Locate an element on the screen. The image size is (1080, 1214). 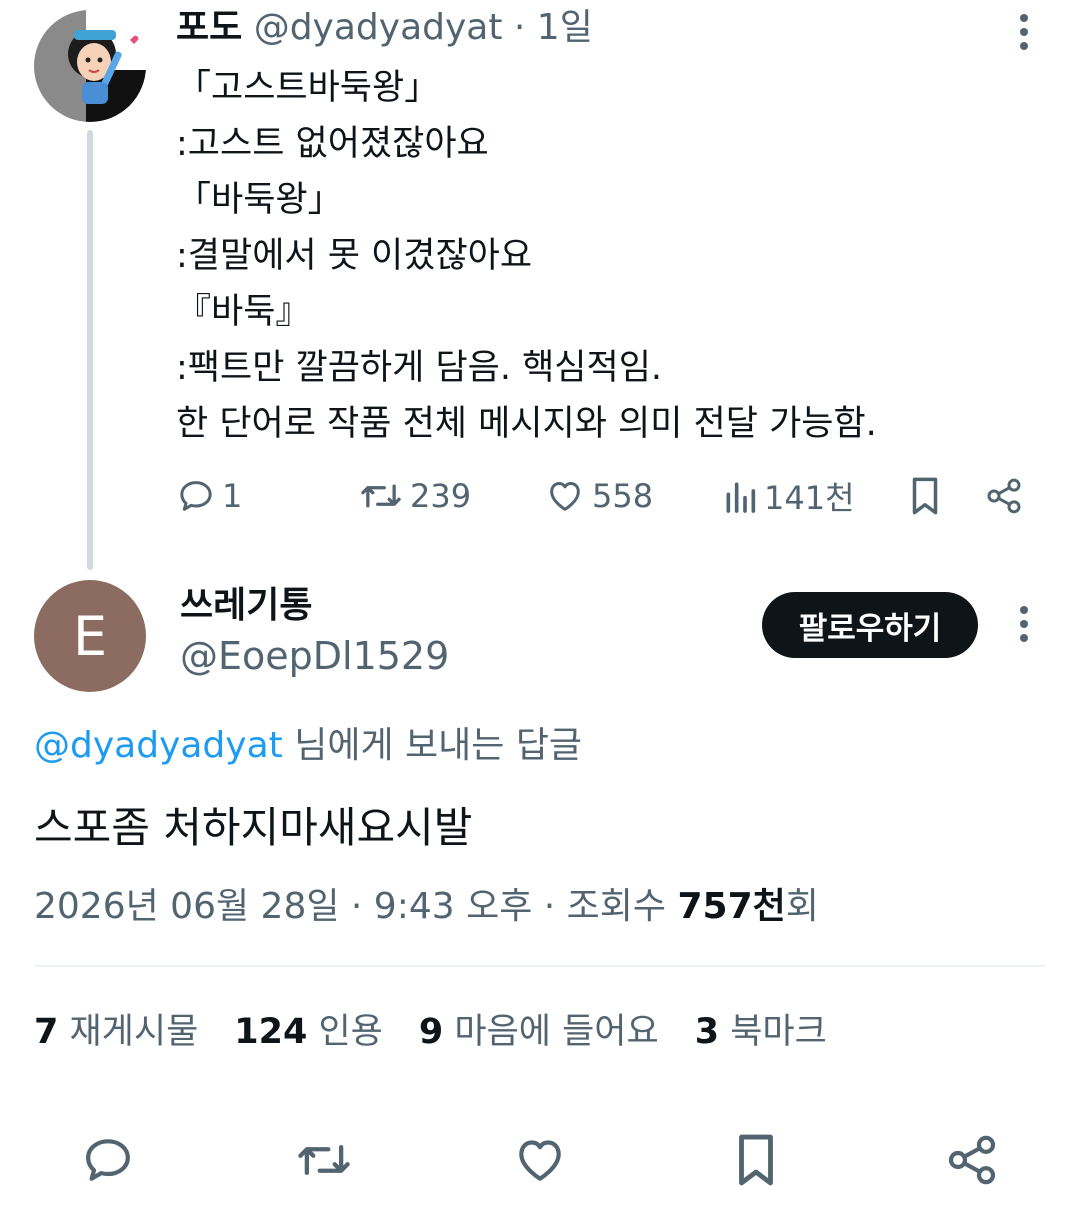
tweet-line: 한 단어로 작품 전체 메시지와 의미 전달 가능함. is located at coordinates (526, 424).